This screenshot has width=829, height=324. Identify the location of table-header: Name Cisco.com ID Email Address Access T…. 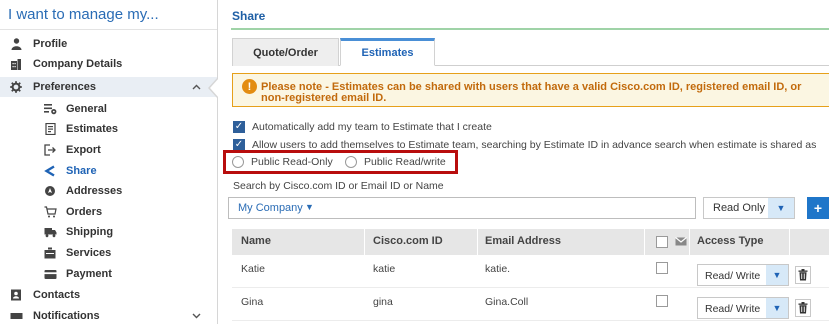
(530, 242).